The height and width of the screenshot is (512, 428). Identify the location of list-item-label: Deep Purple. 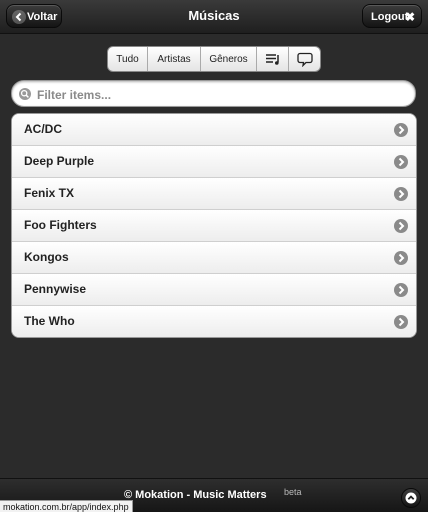
(59, 161).